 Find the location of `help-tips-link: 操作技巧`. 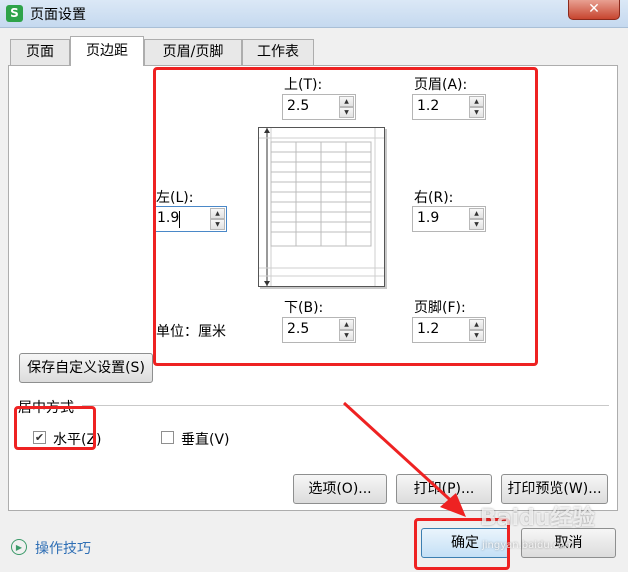

help-tips-link: 操作技巧 is located at coordinates (63, 548).